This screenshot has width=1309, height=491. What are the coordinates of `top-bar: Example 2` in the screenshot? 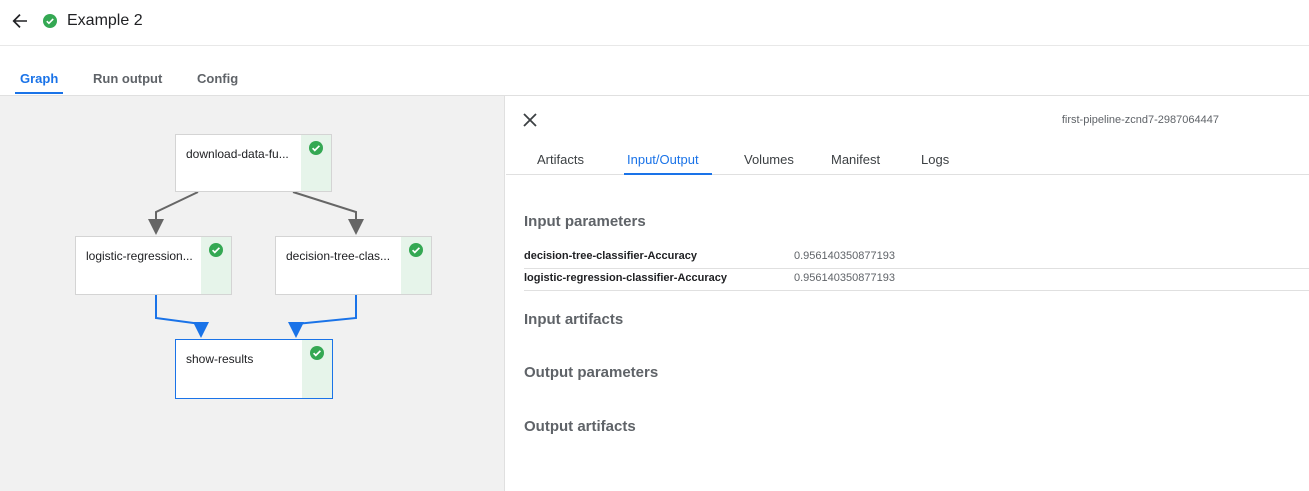 It's located at (654, 23).